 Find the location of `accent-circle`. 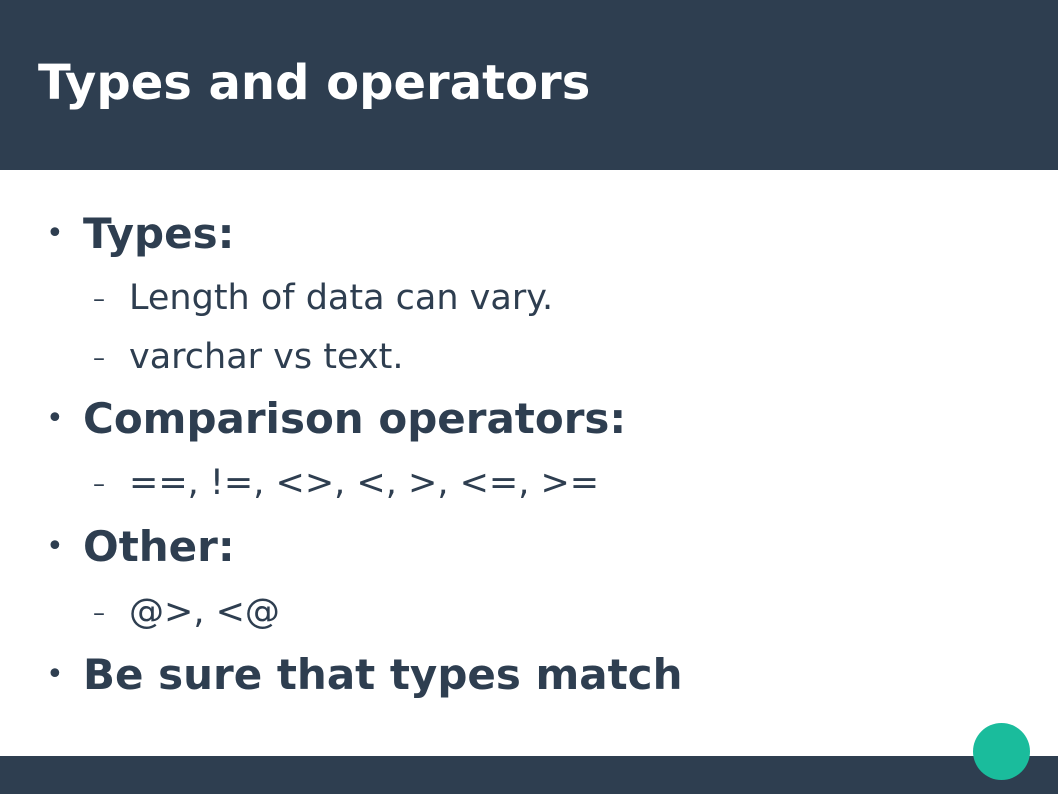

accent-circle is located at coordinates (1001, 751).